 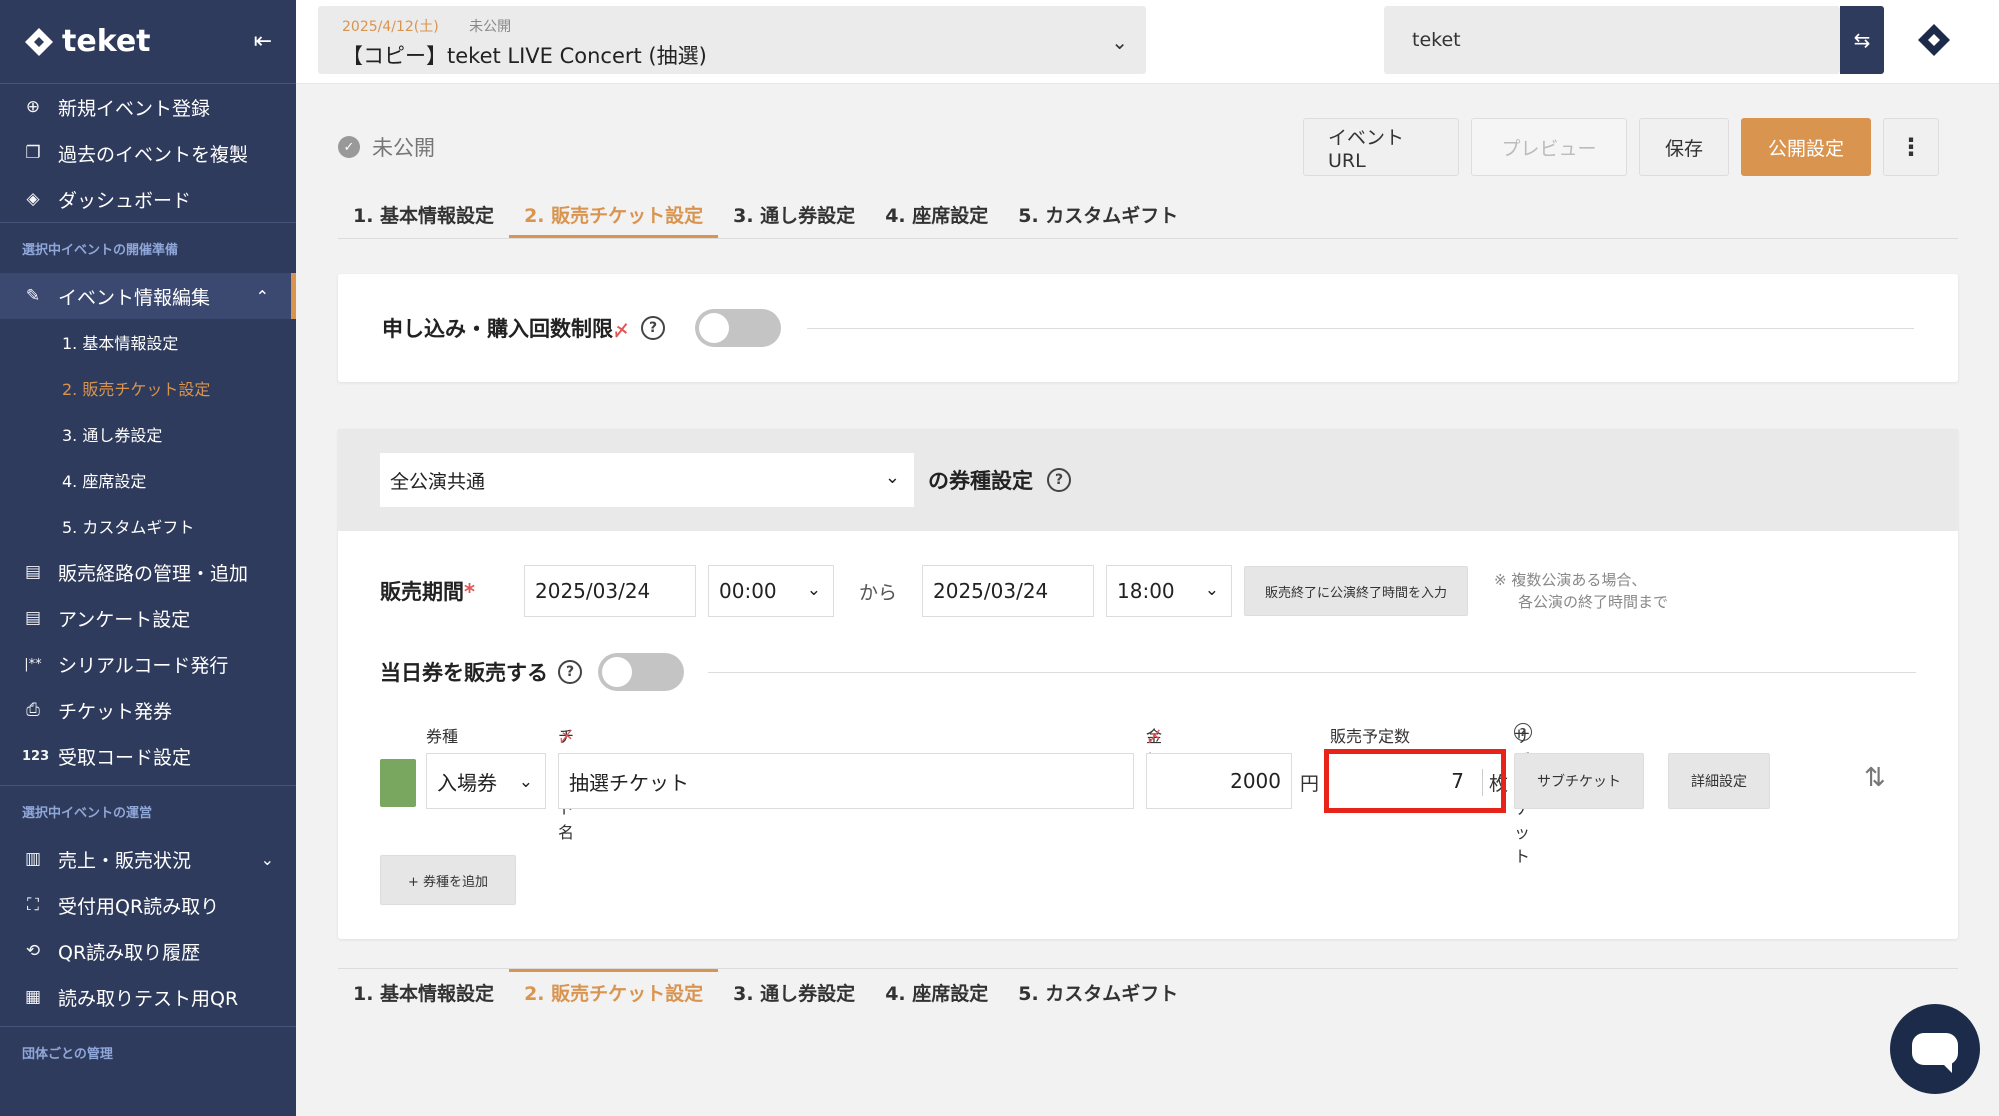 What do you see at coordinates (148, 434) in the screenshot?
I see `sidebar-sub-pass: 3. 通し券設定` at bounding box center [148, 434].